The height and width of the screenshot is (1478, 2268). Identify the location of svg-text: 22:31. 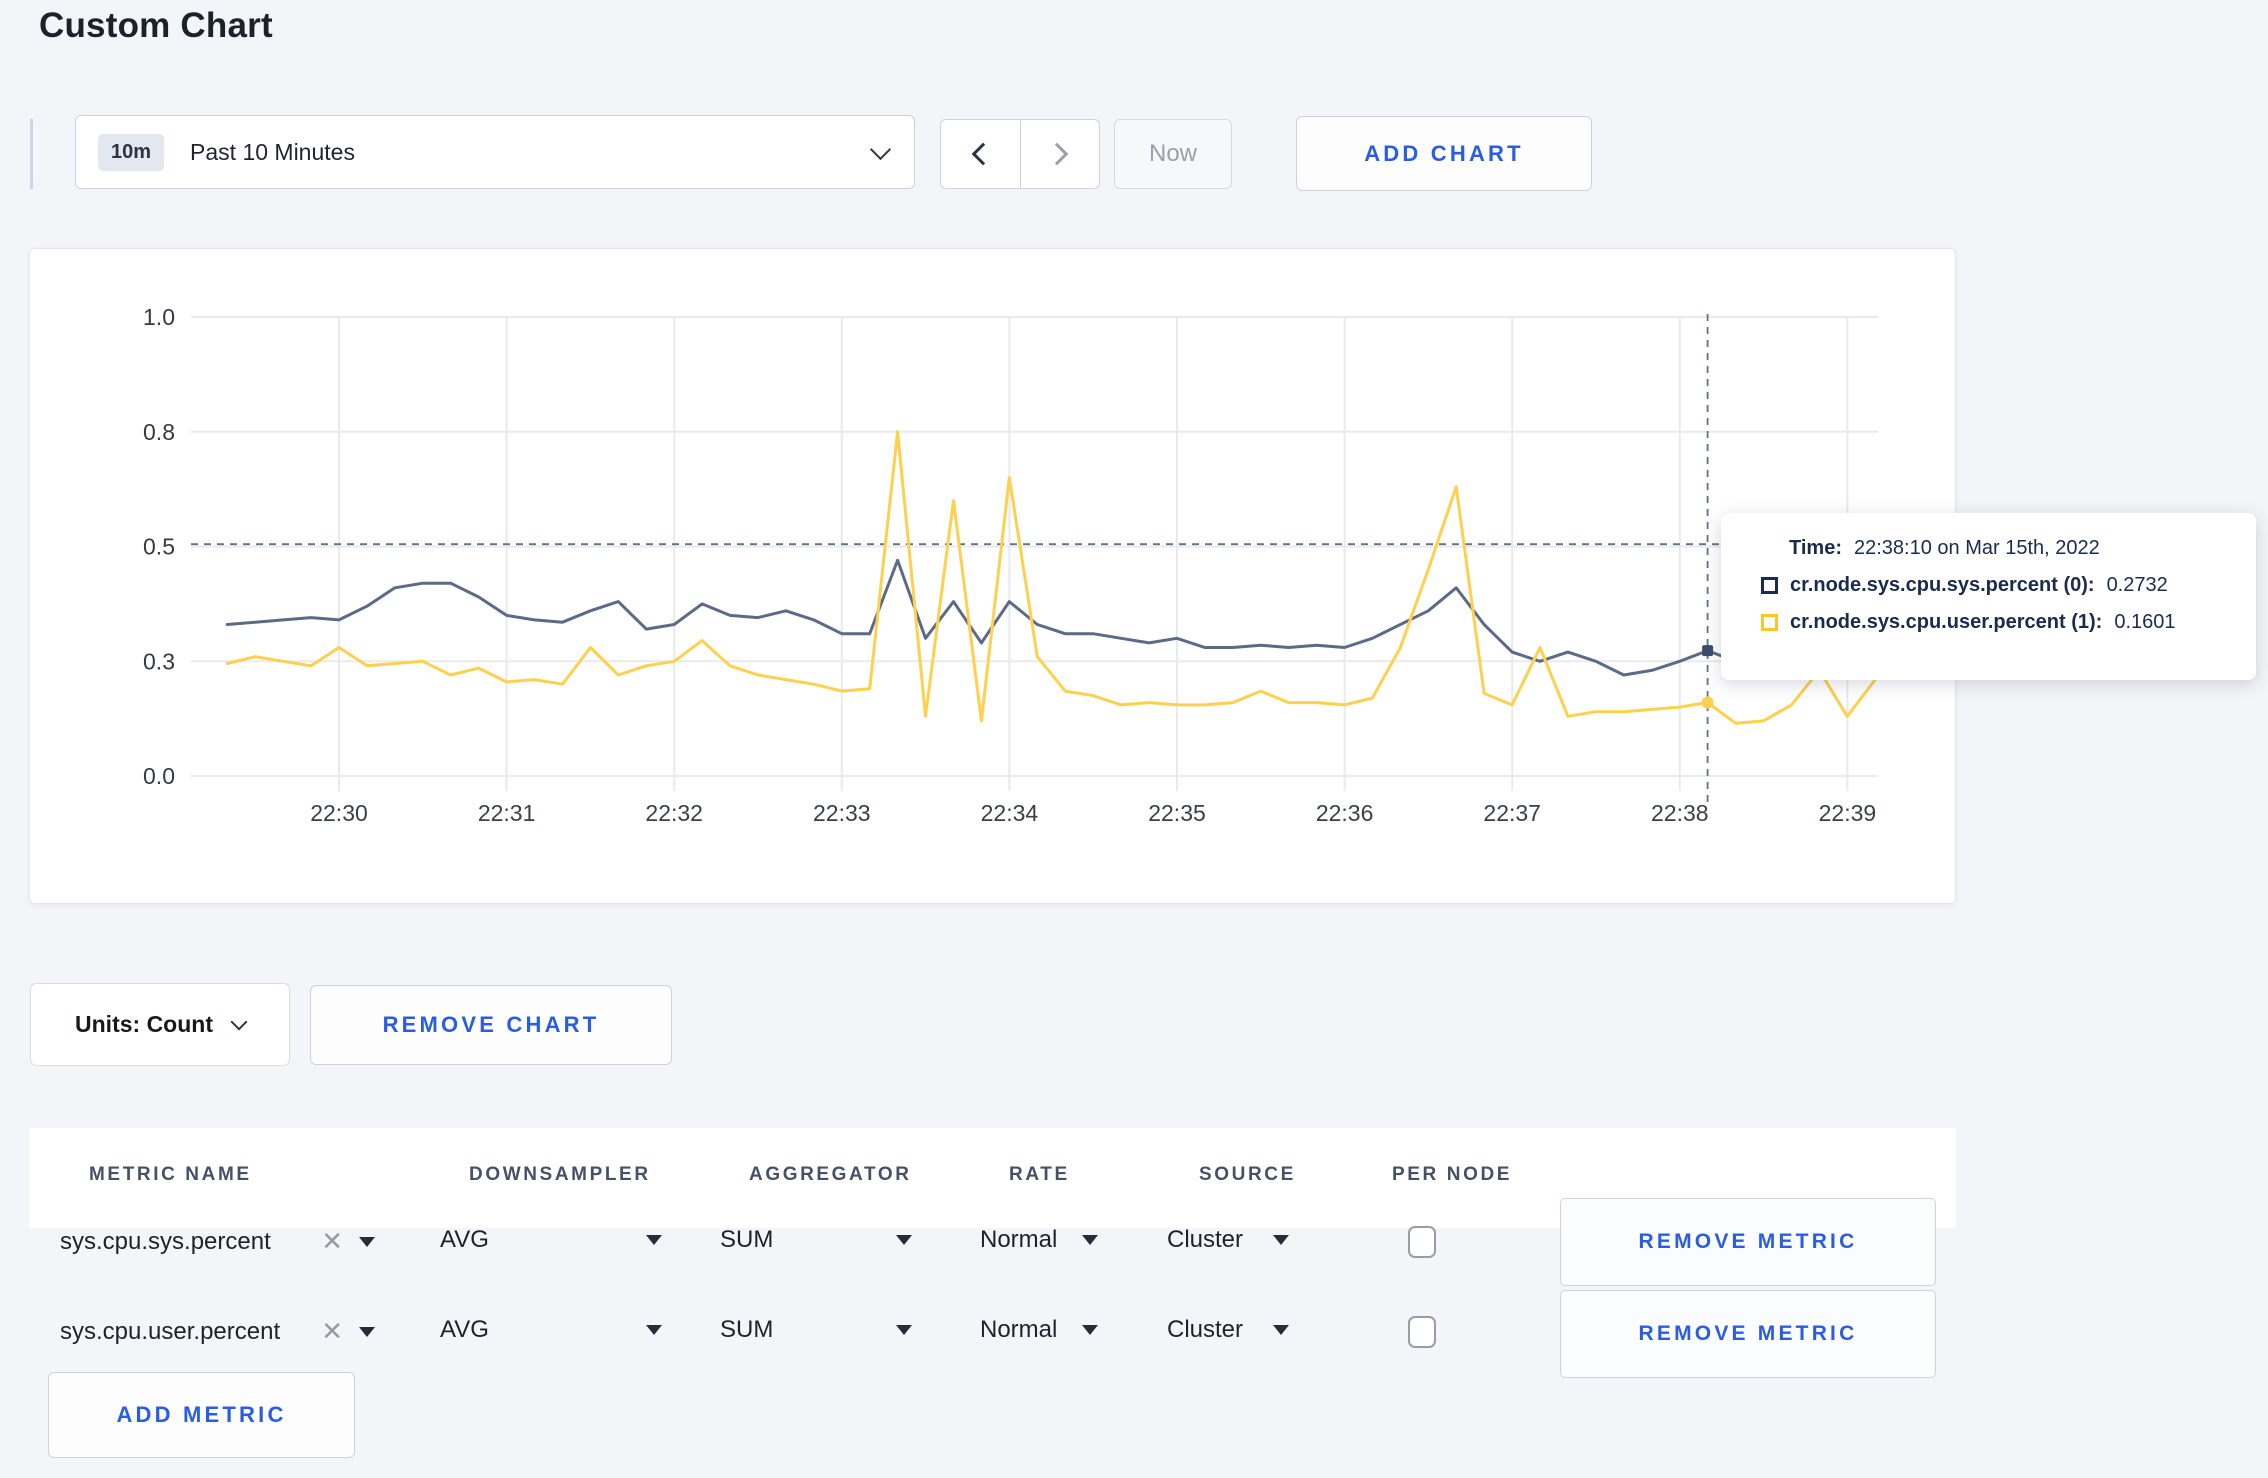
(507, 813).